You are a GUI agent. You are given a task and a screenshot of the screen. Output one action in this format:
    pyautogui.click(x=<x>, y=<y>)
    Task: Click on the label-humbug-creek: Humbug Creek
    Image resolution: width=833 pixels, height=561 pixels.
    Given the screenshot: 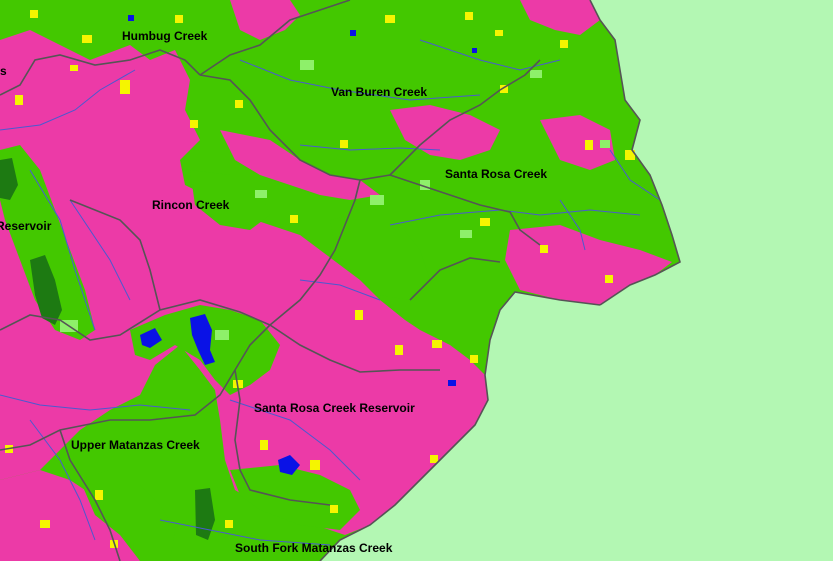 What is the action you would take?
    pyautogui.click(x=165, y=36)
    